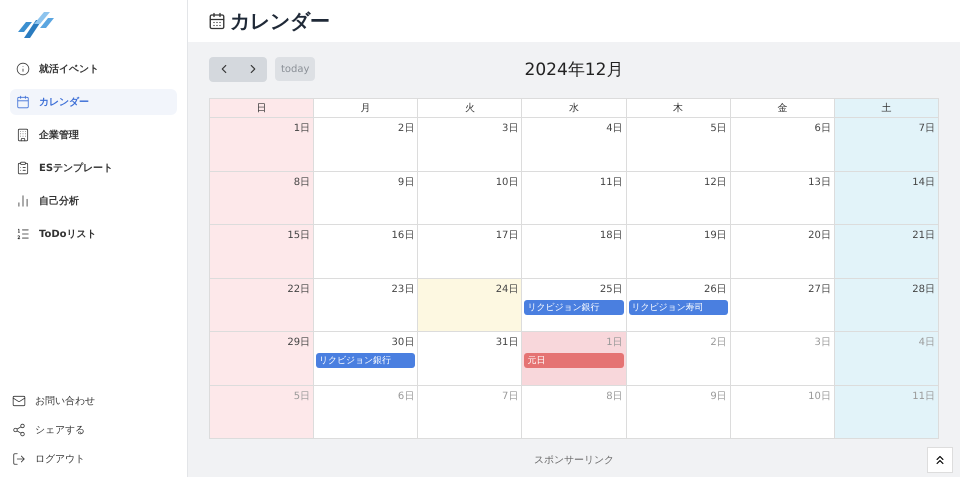 This screenshot has height=477, width=960. I want to click on day-cell: 4日, so click(574, 145).